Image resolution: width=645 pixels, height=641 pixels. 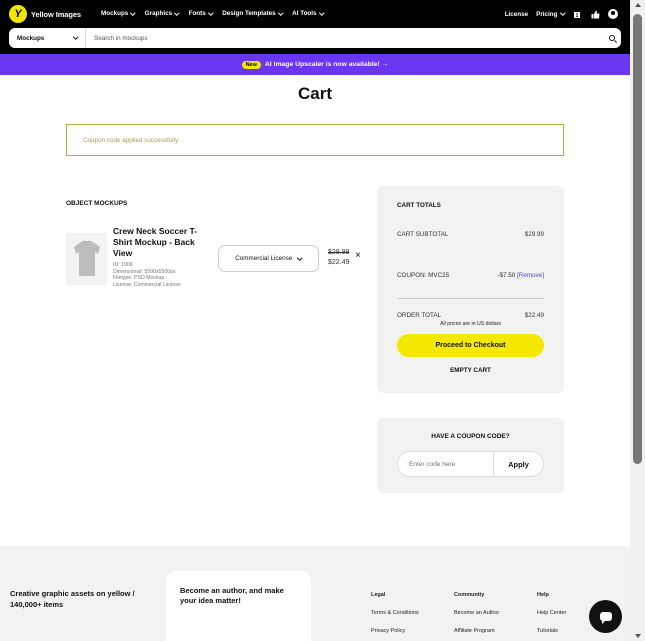 I want to click on footer-link: Become an Author, so click(x=476, y=613).